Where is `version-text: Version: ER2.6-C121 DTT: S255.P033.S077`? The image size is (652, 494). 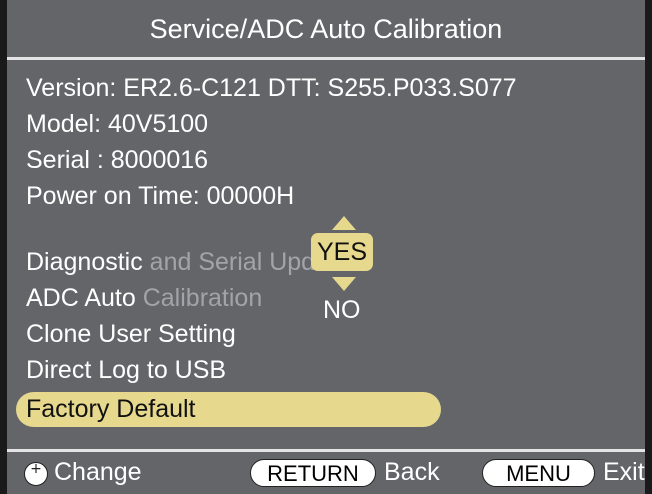 version-text: Version: ER2.6-C121 DTT: S255.P033.S077 is located at coordinates (271, 88).